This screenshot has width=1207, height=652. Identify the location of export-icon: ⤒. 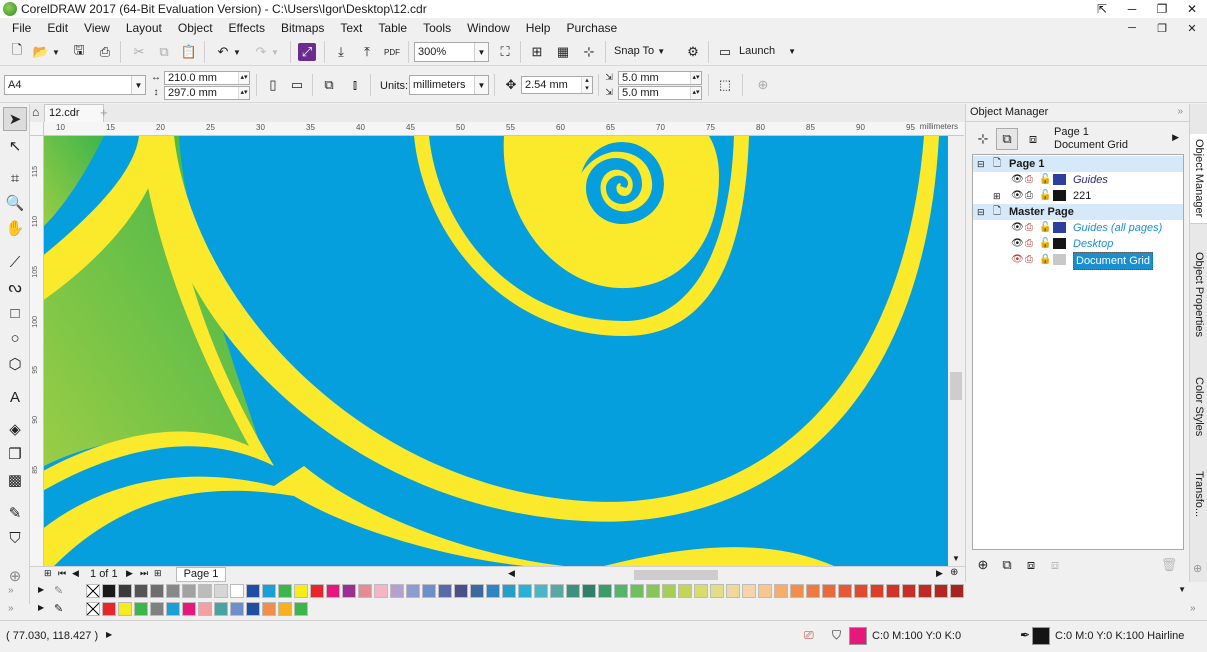
(367, 52).